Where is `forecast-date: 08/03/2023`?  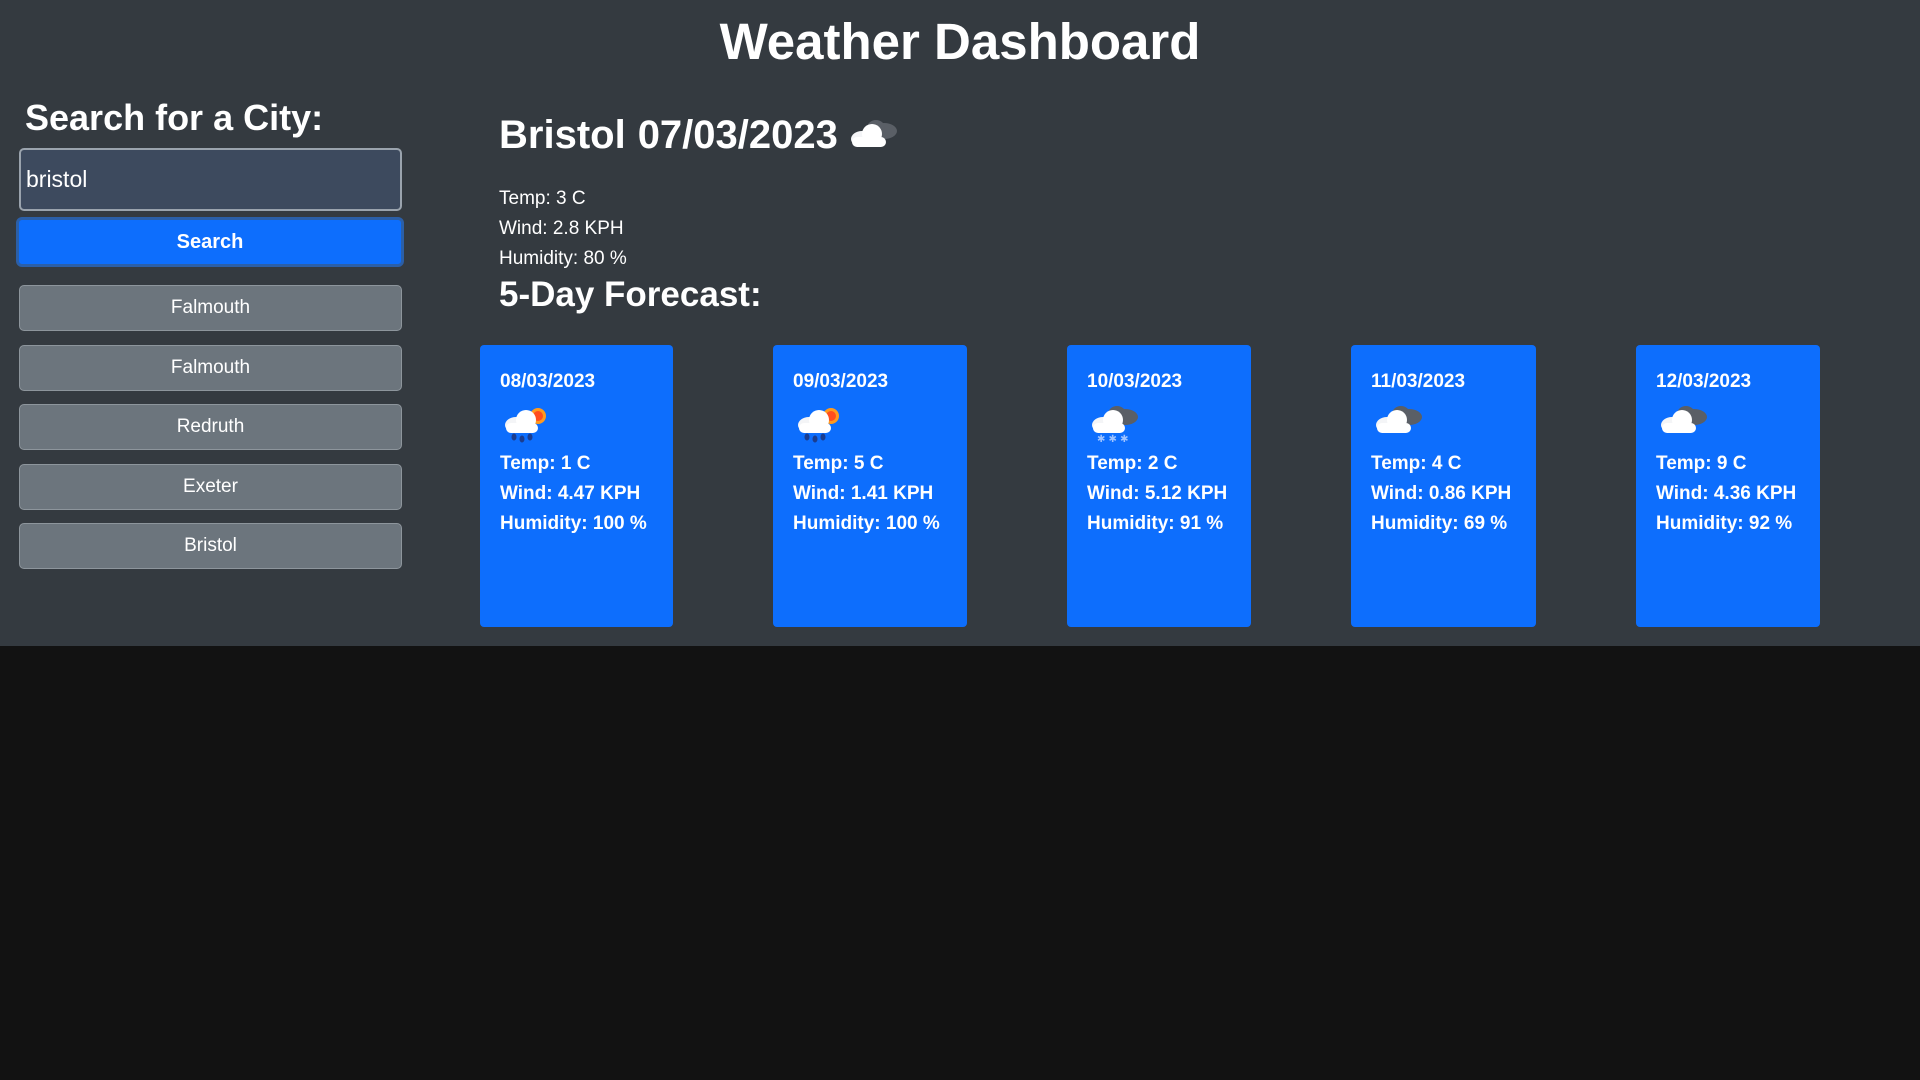
forecast-date: 08/03/2023 is located at coordinates (548, 381).